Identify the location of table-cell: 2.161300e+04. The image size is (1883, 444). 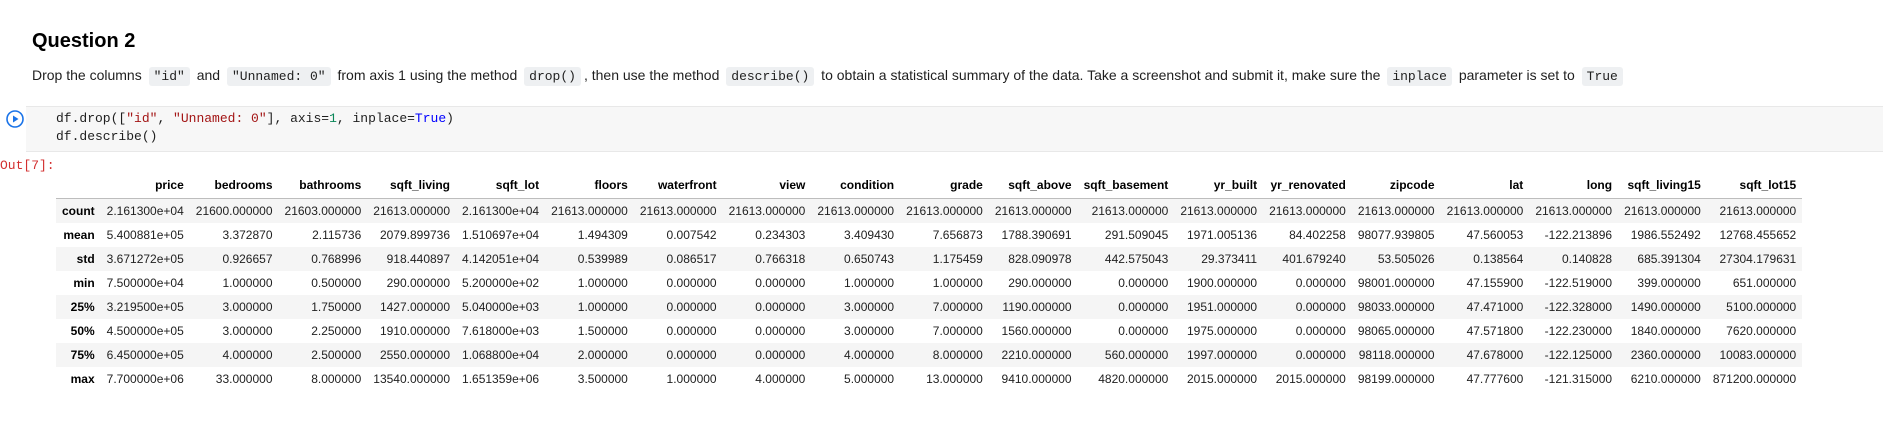
(501, 211).